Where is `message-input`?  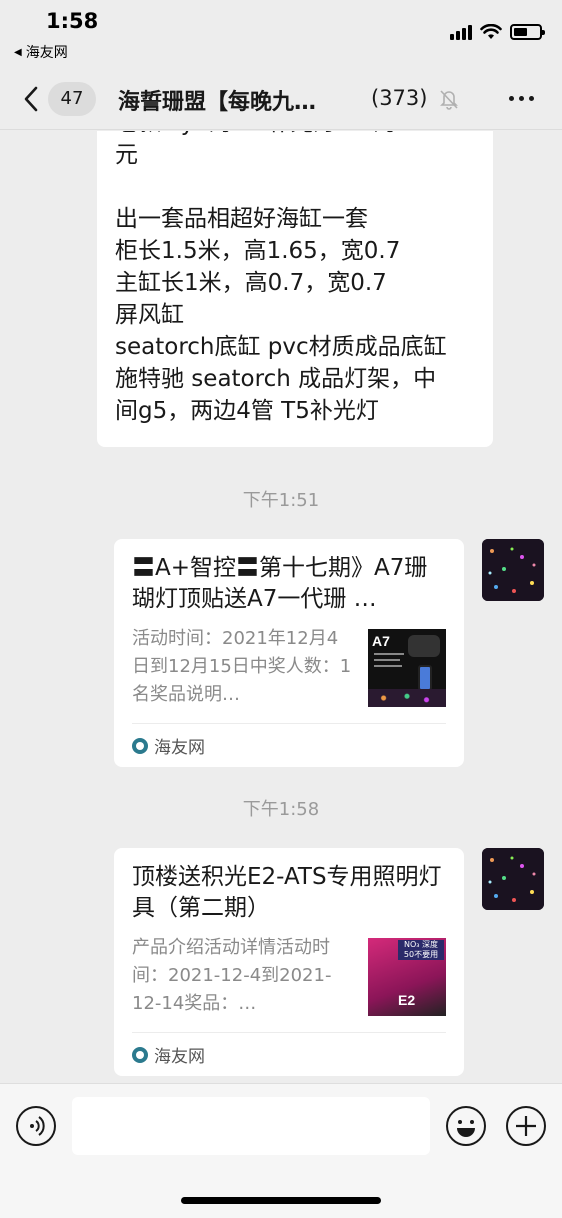
message-input is located at coordinates (251, 1126).